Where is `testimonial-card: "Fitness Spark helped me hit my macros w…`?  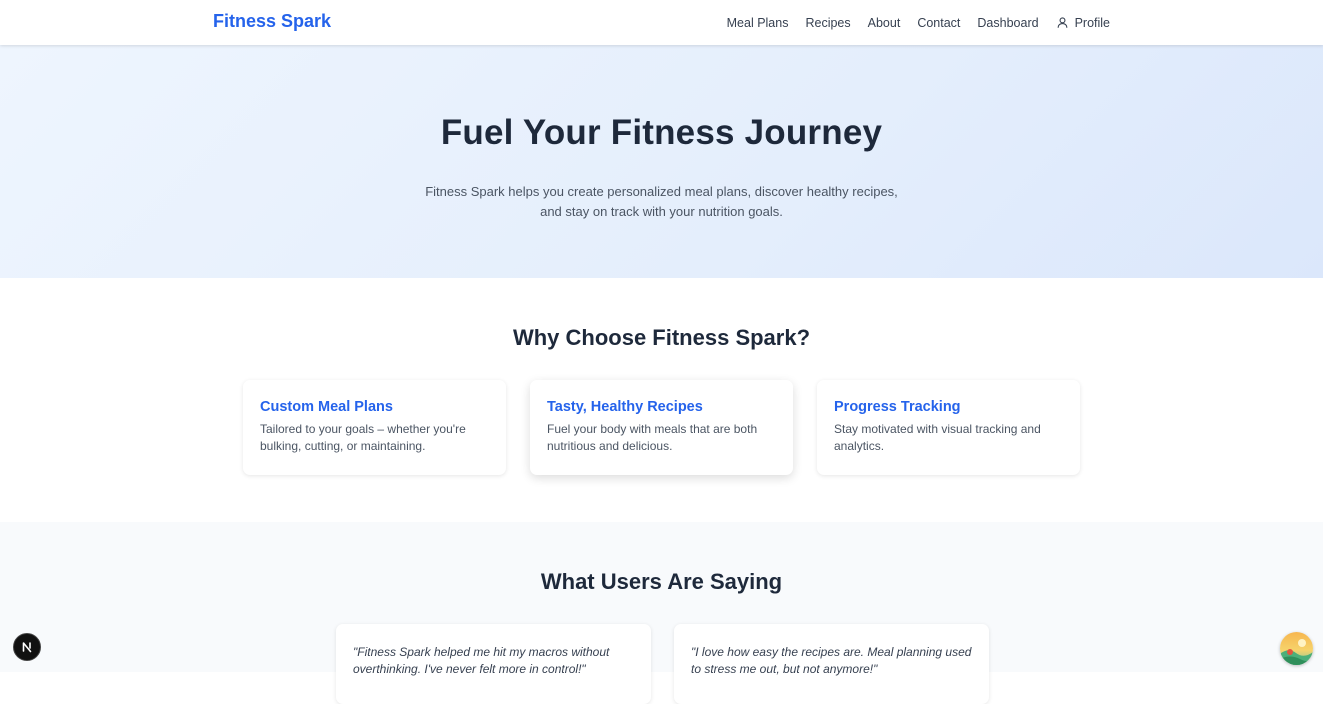 testimonial-card: "Fitness Spark helped me hit my macros w… is located at coordinates (493, 664).